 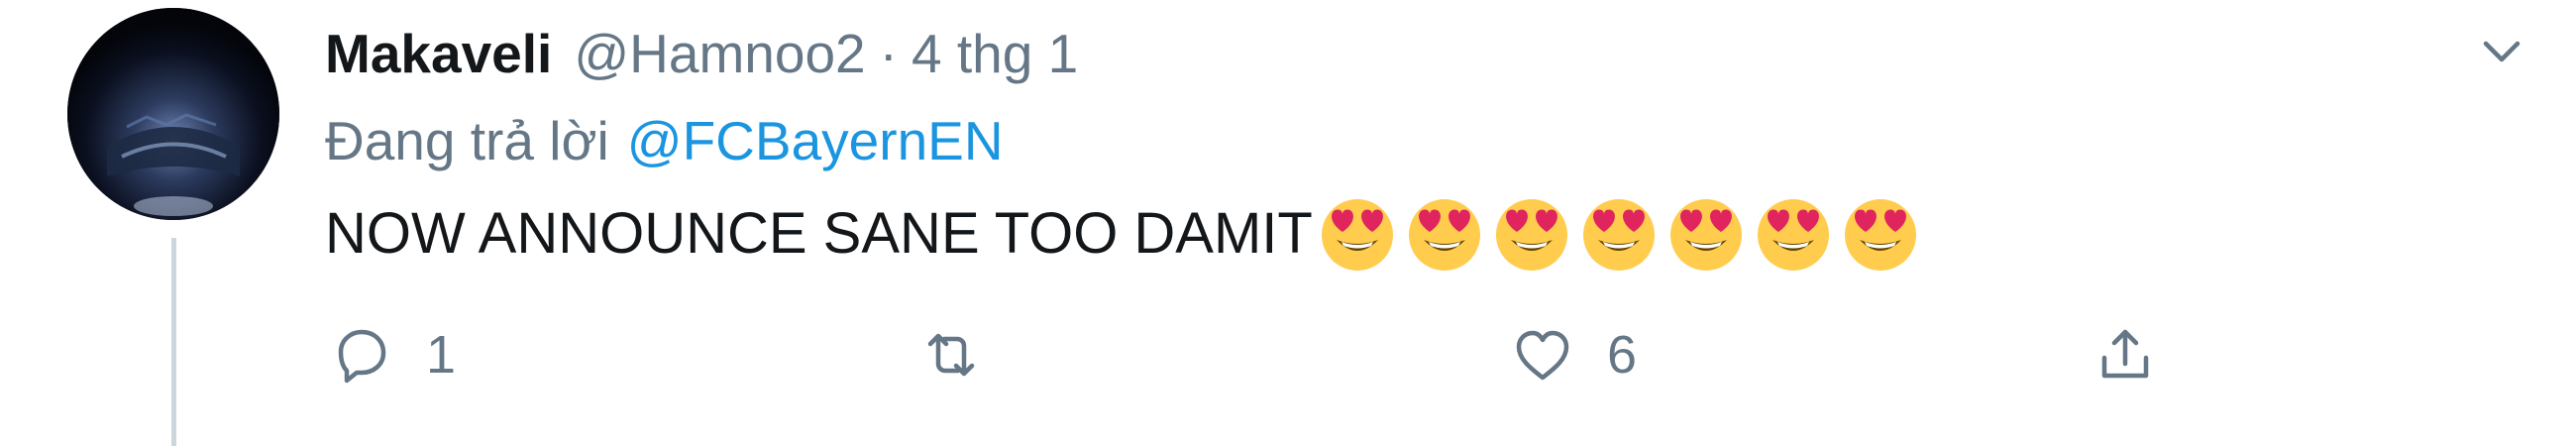 What do you see at coordinates (819, 233) in the screenshot?
I see `tweet-text-content: NOW ANNOUNCE SANE TOO DAMIT` at bounding box center [819, 233].